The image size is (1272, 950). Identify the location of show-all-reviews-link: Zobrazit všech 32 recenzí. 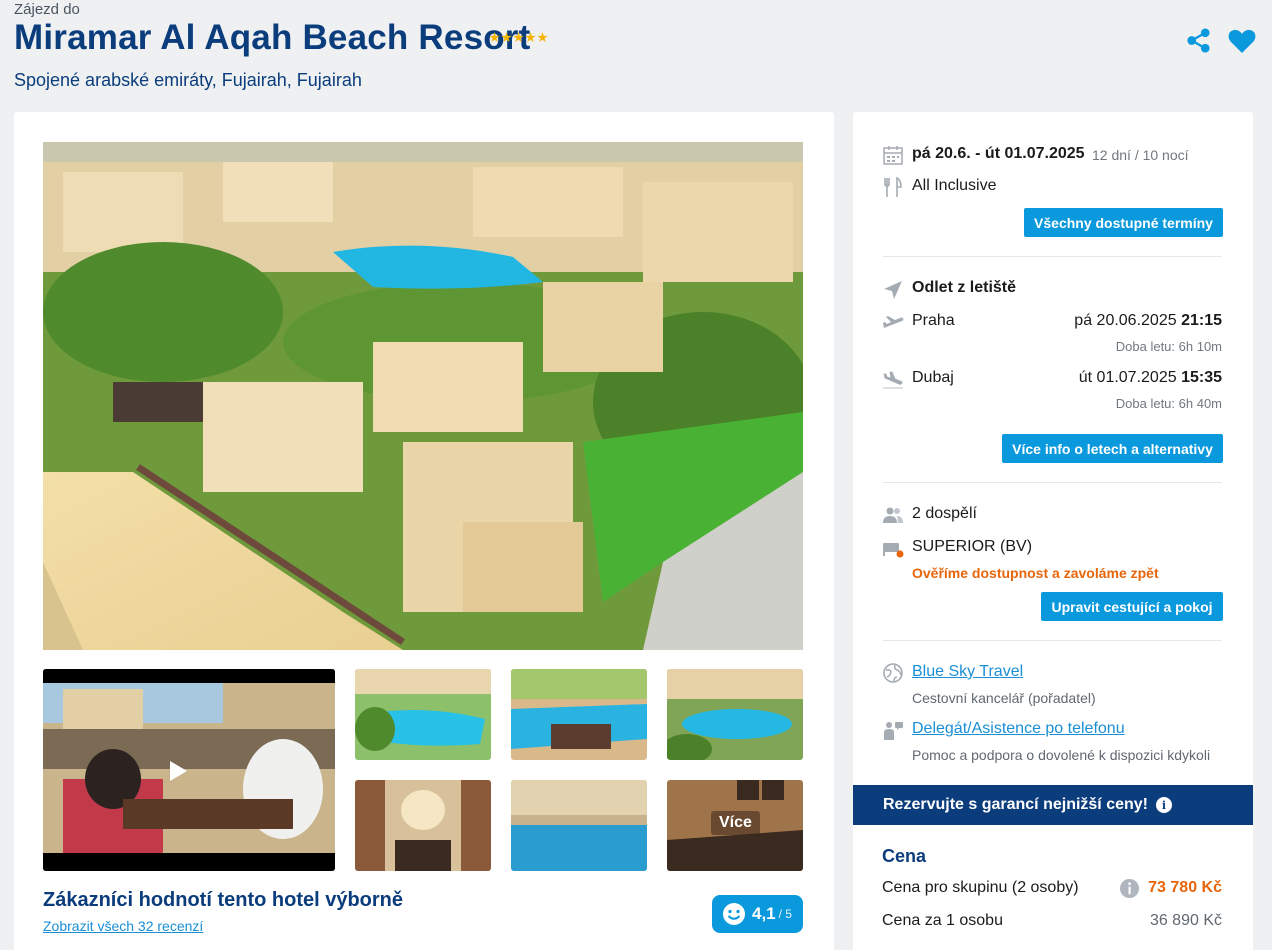
(123, 926).